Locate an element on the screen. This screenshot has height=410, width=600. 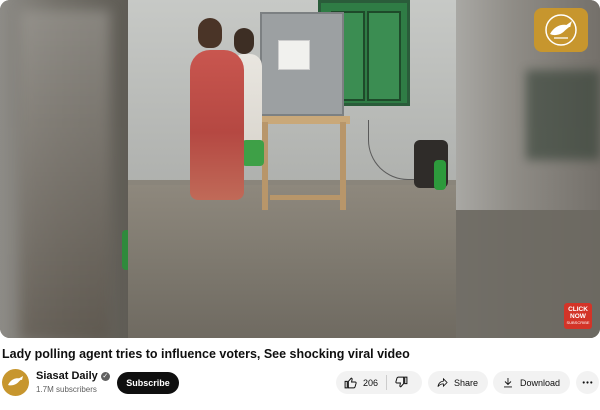
thumbs-up-icon is located at coordinates (350, 383).